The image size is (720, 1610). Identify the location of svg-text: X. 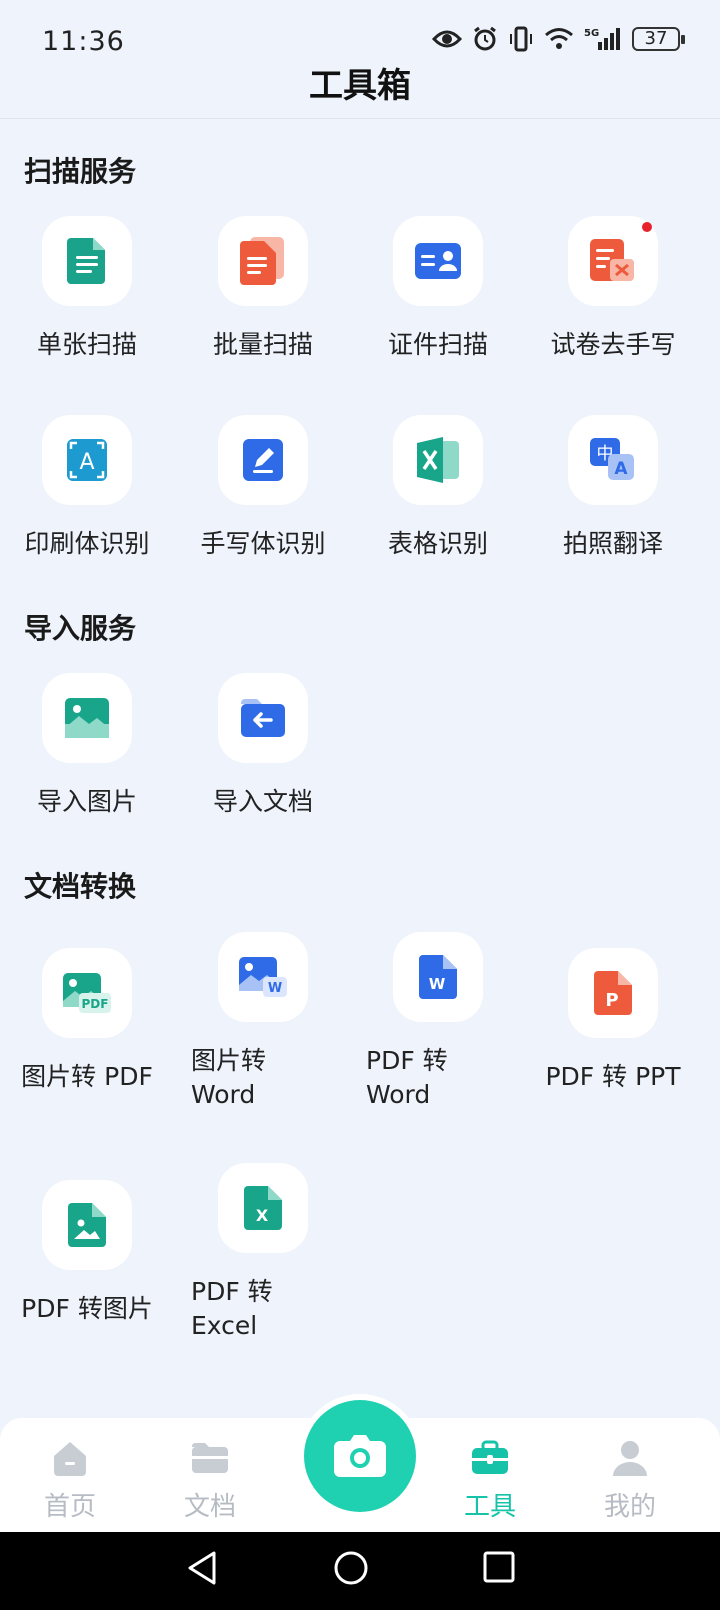
(262, 1215).